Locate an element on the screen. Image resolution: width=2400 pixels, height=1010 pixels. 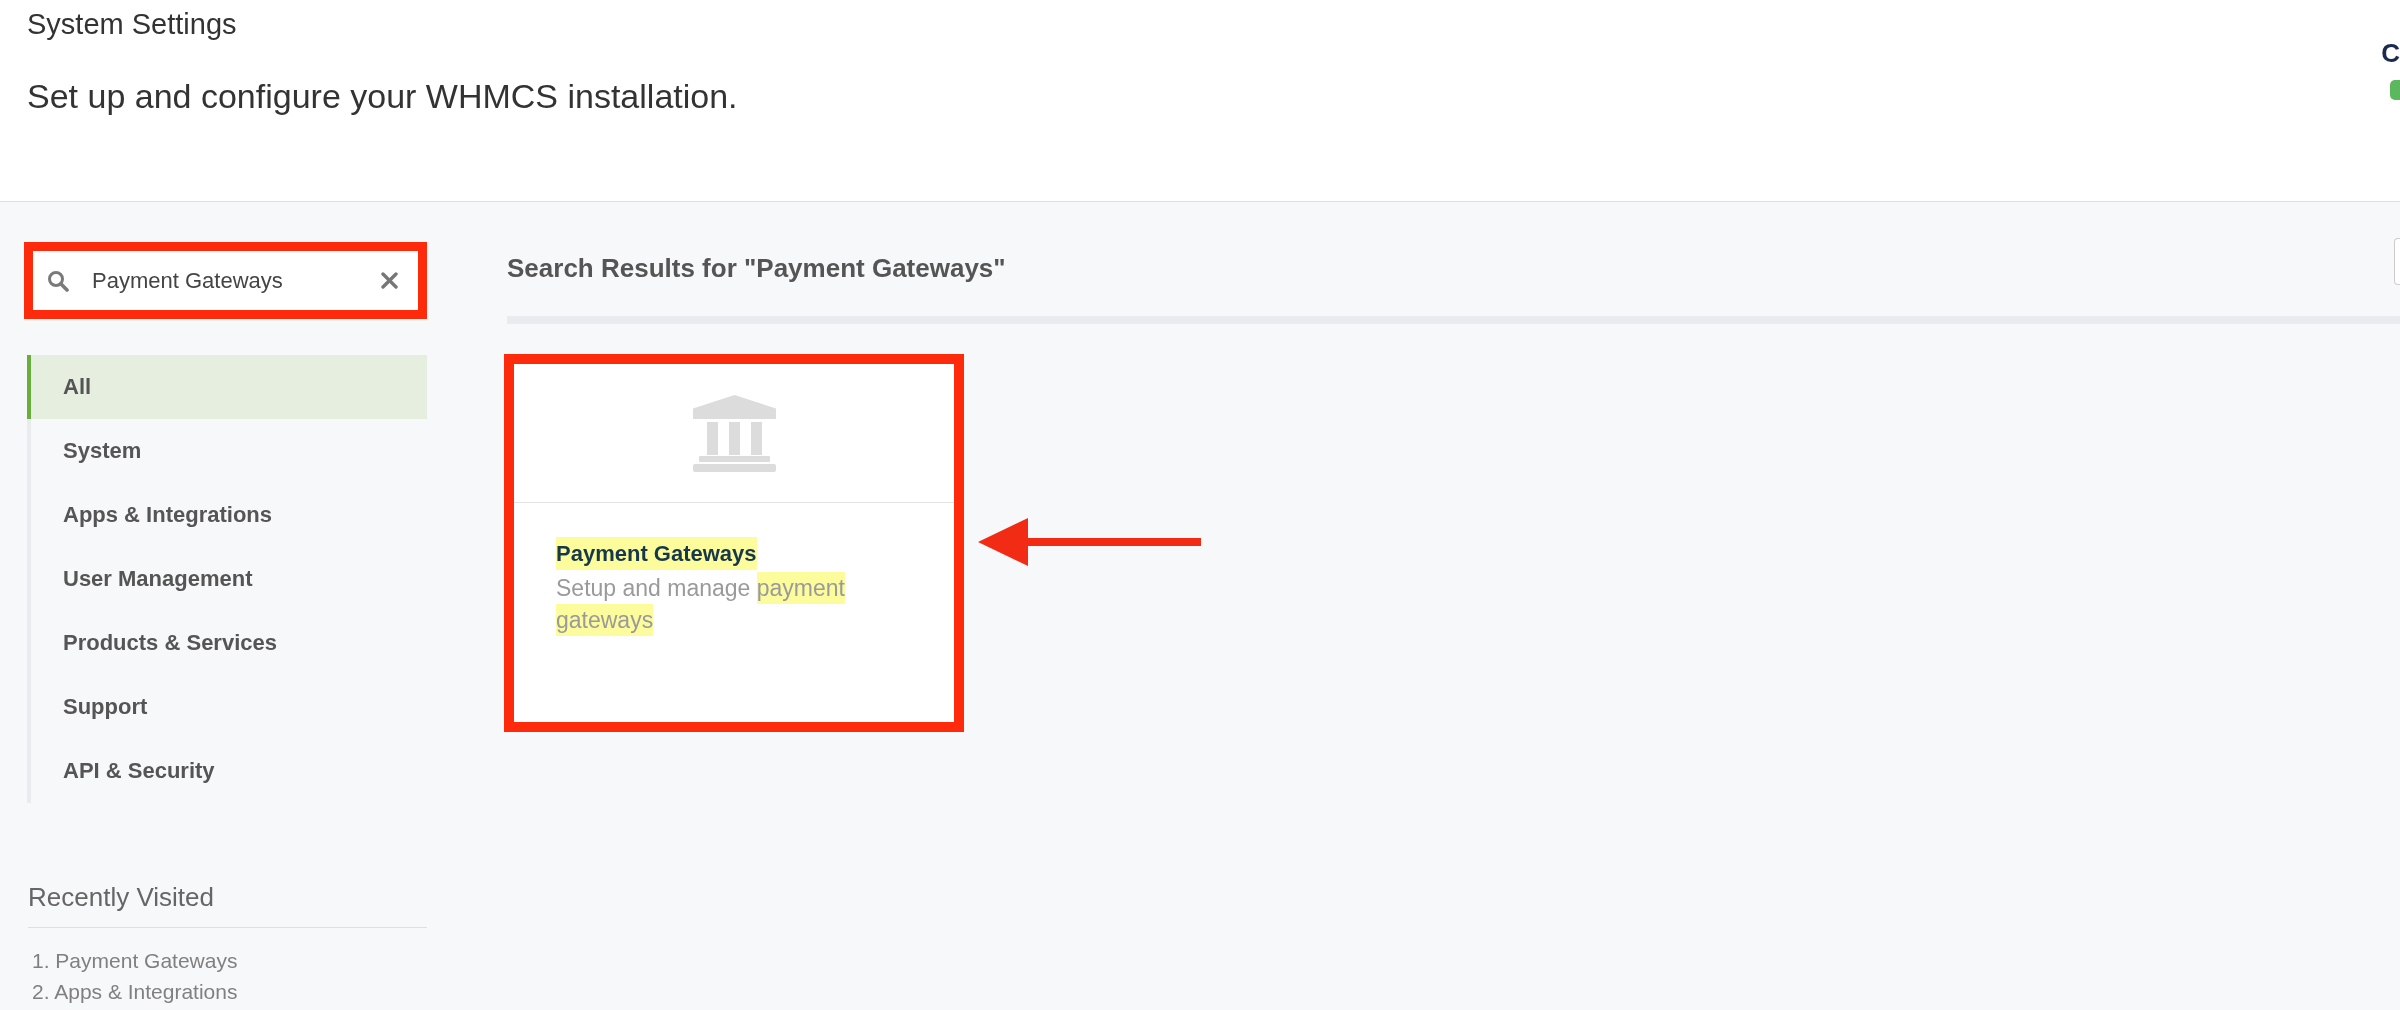
sidebar-item: API & Security is located at coordinates (227, 771).